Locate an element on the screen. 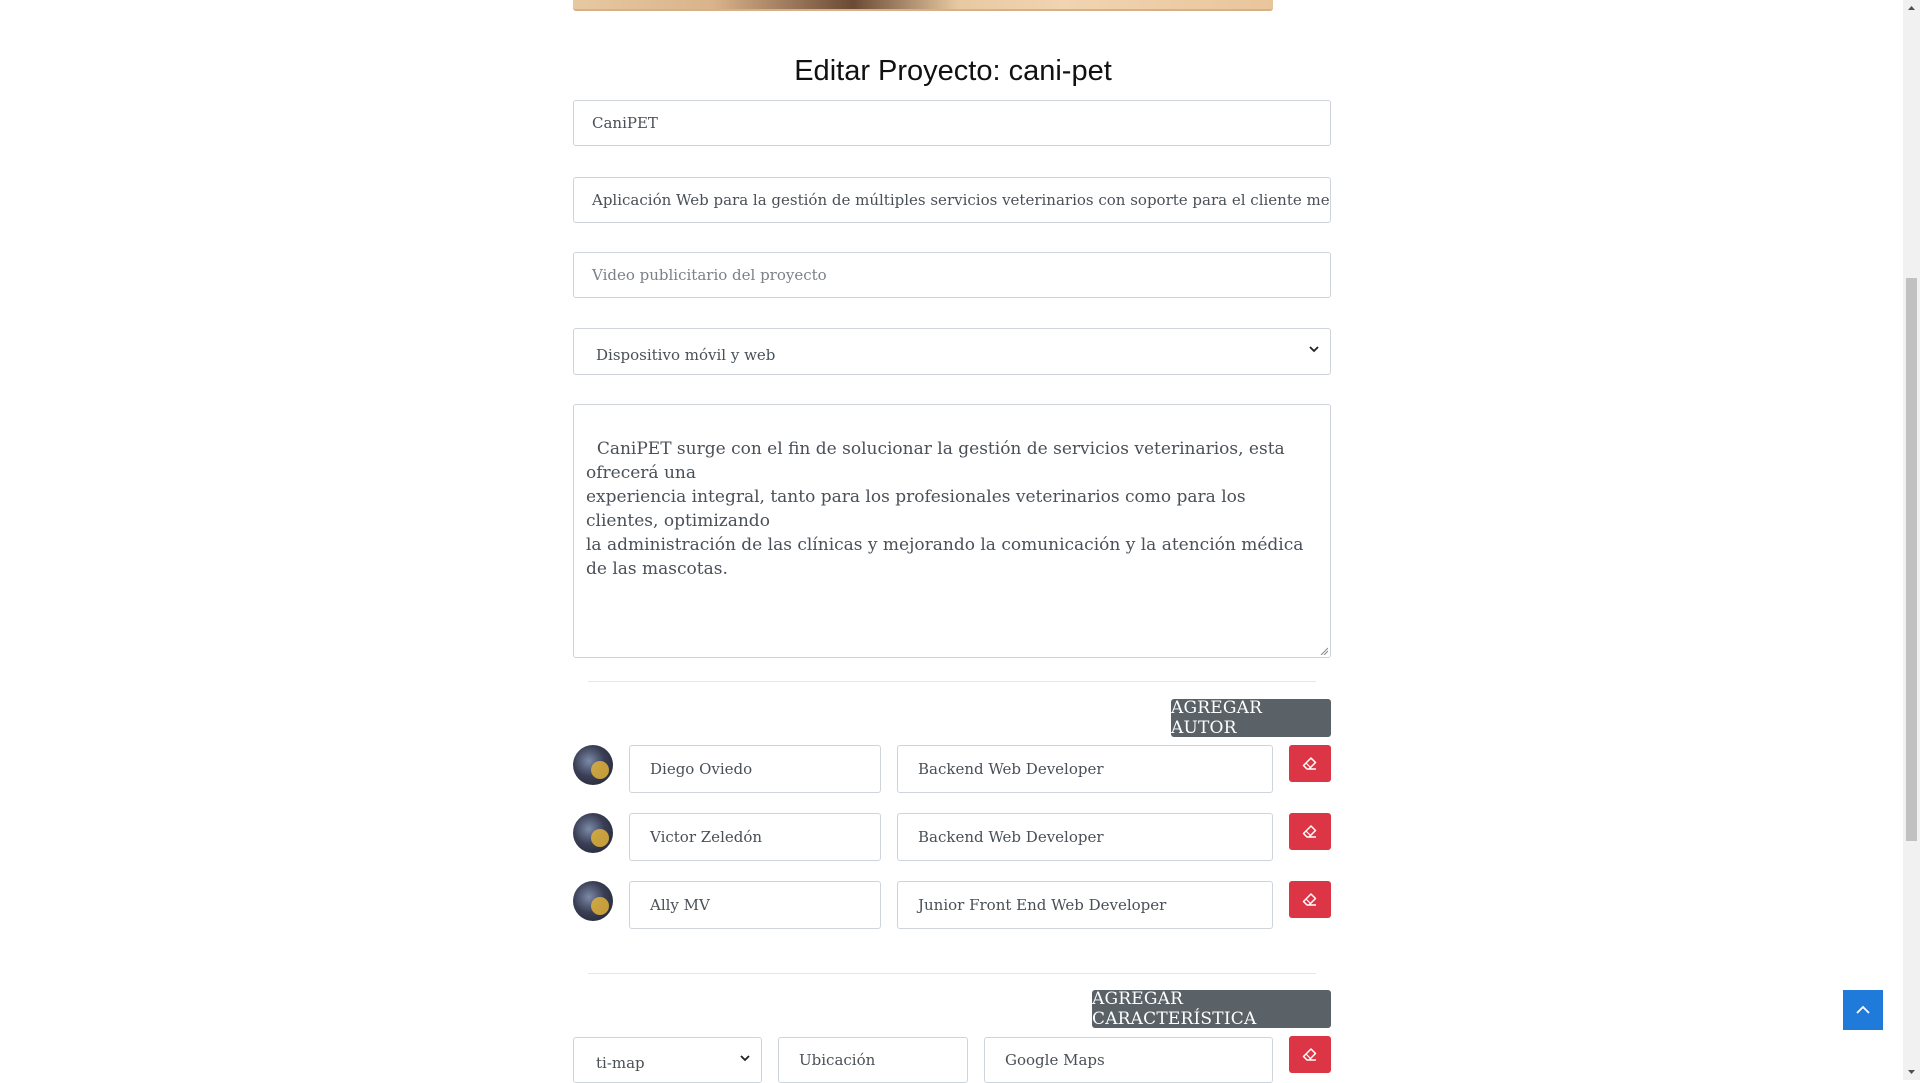 The width and height of the screenshot is (1920, 1083). platform-select-value: Dispositivo móvil y web is located at coordinates (686, 354).